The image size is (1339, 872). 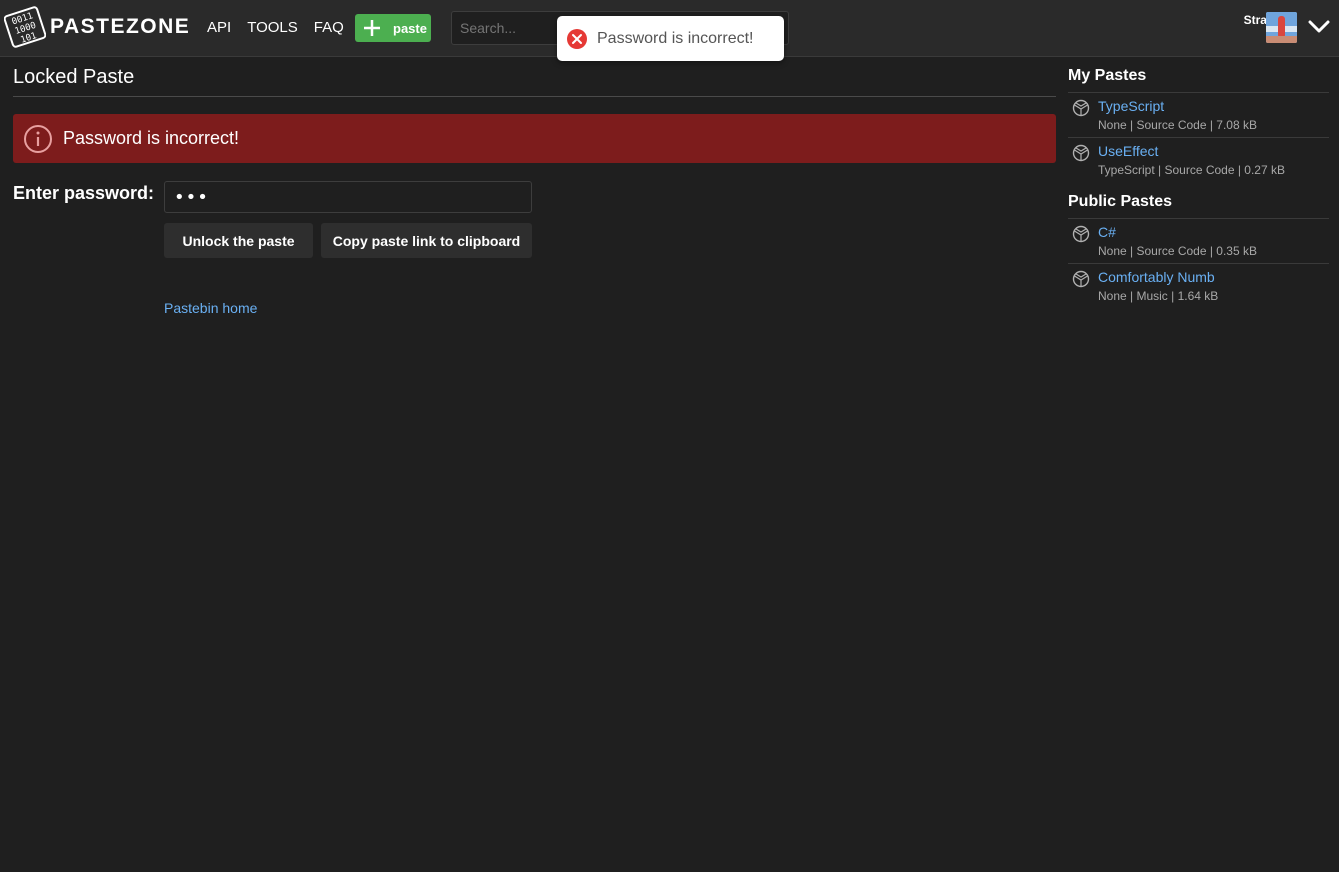 What do you see at coordinates (25, 27) in the screenshot?
I see `logo-icon: 0011 1000 101` at bounding box center [25, 27].